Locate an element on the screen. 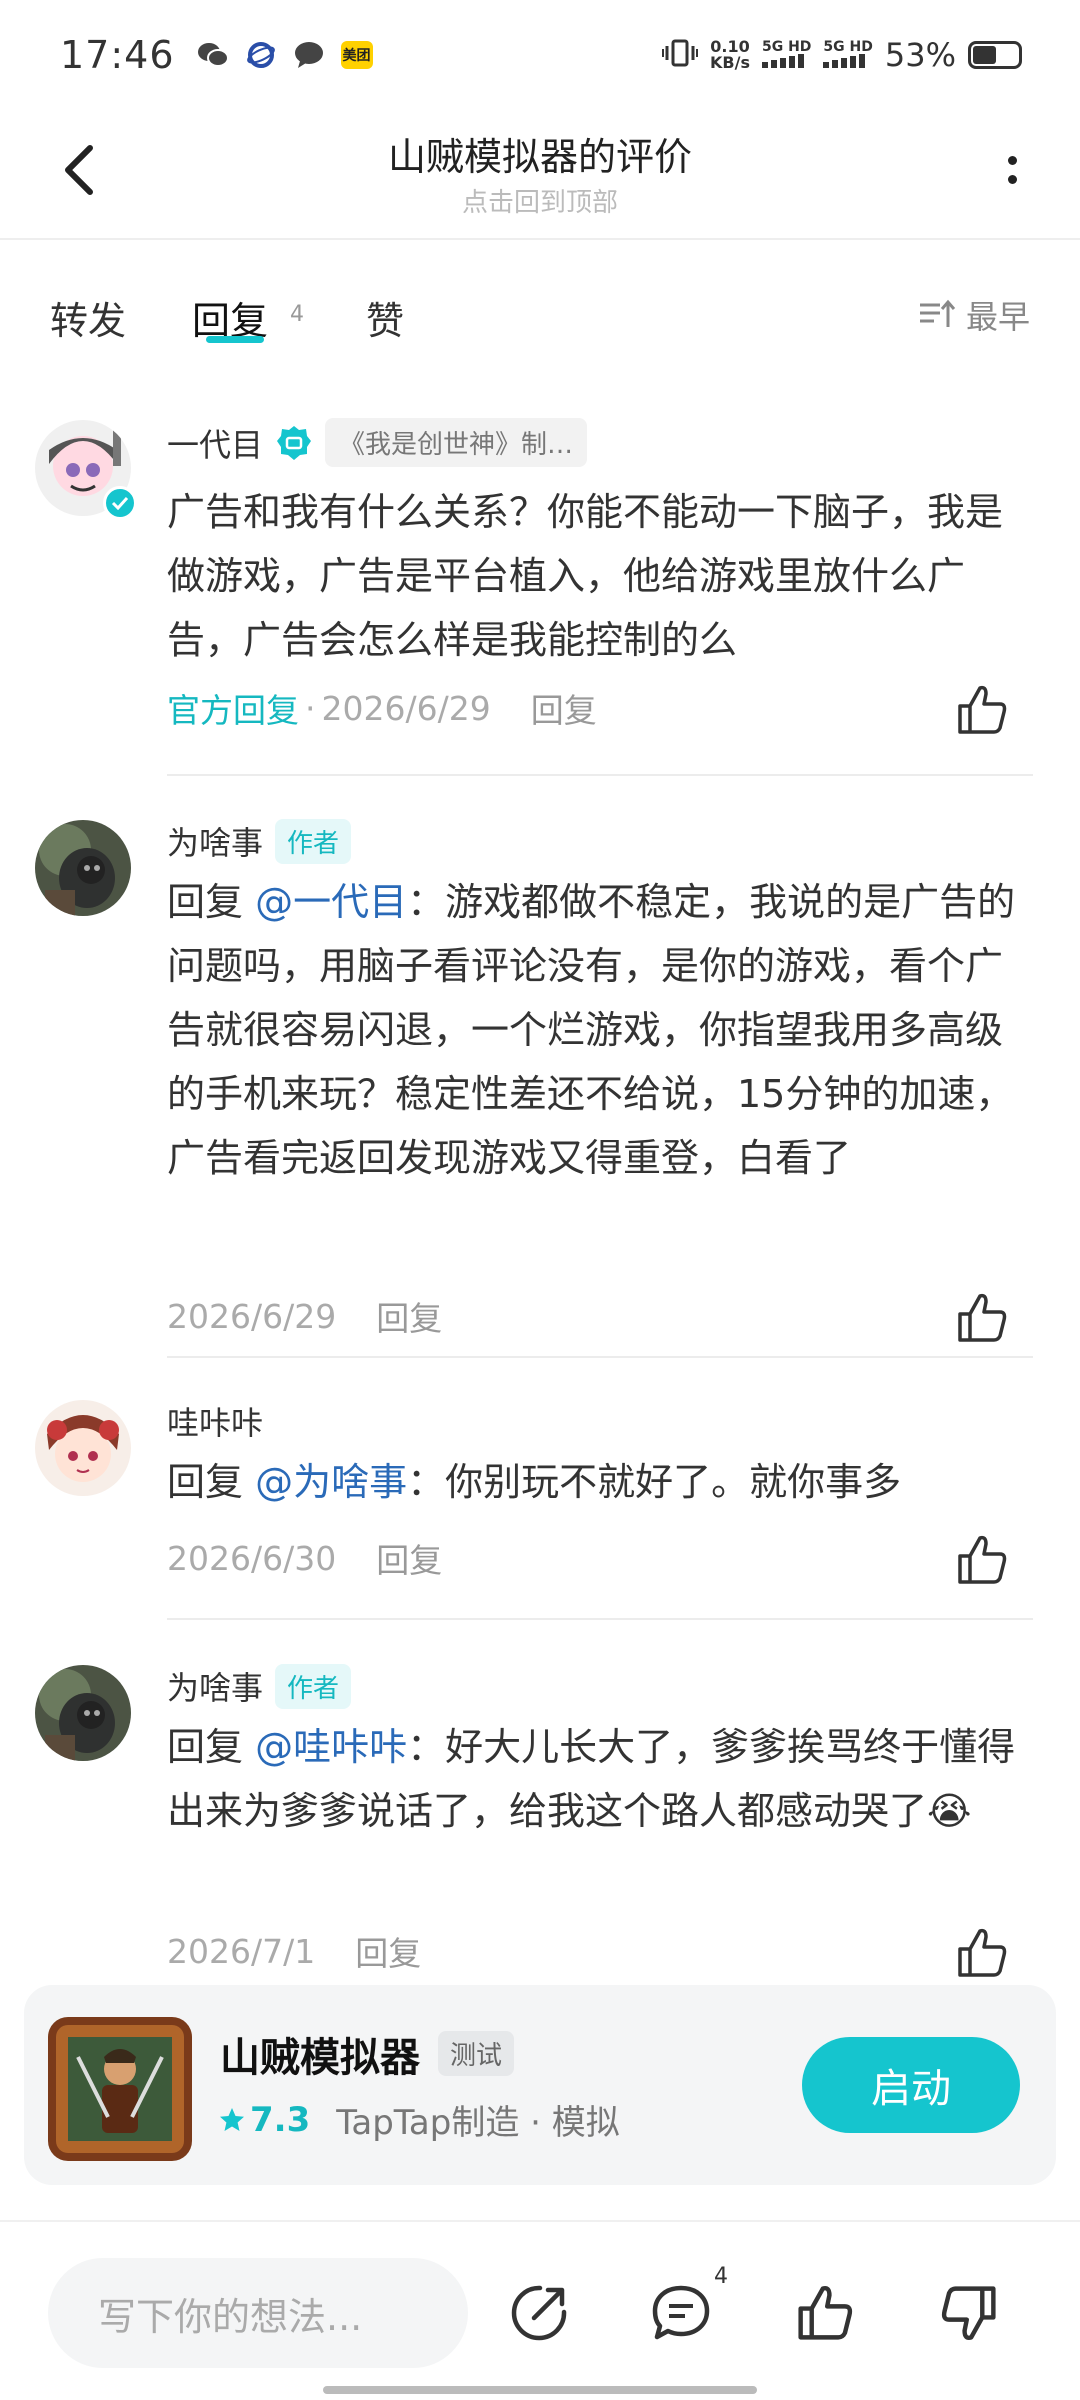 Image resolution: width=1080 pixels, height=2400 pixels. comment-button is located at coordinates (681, 2313).